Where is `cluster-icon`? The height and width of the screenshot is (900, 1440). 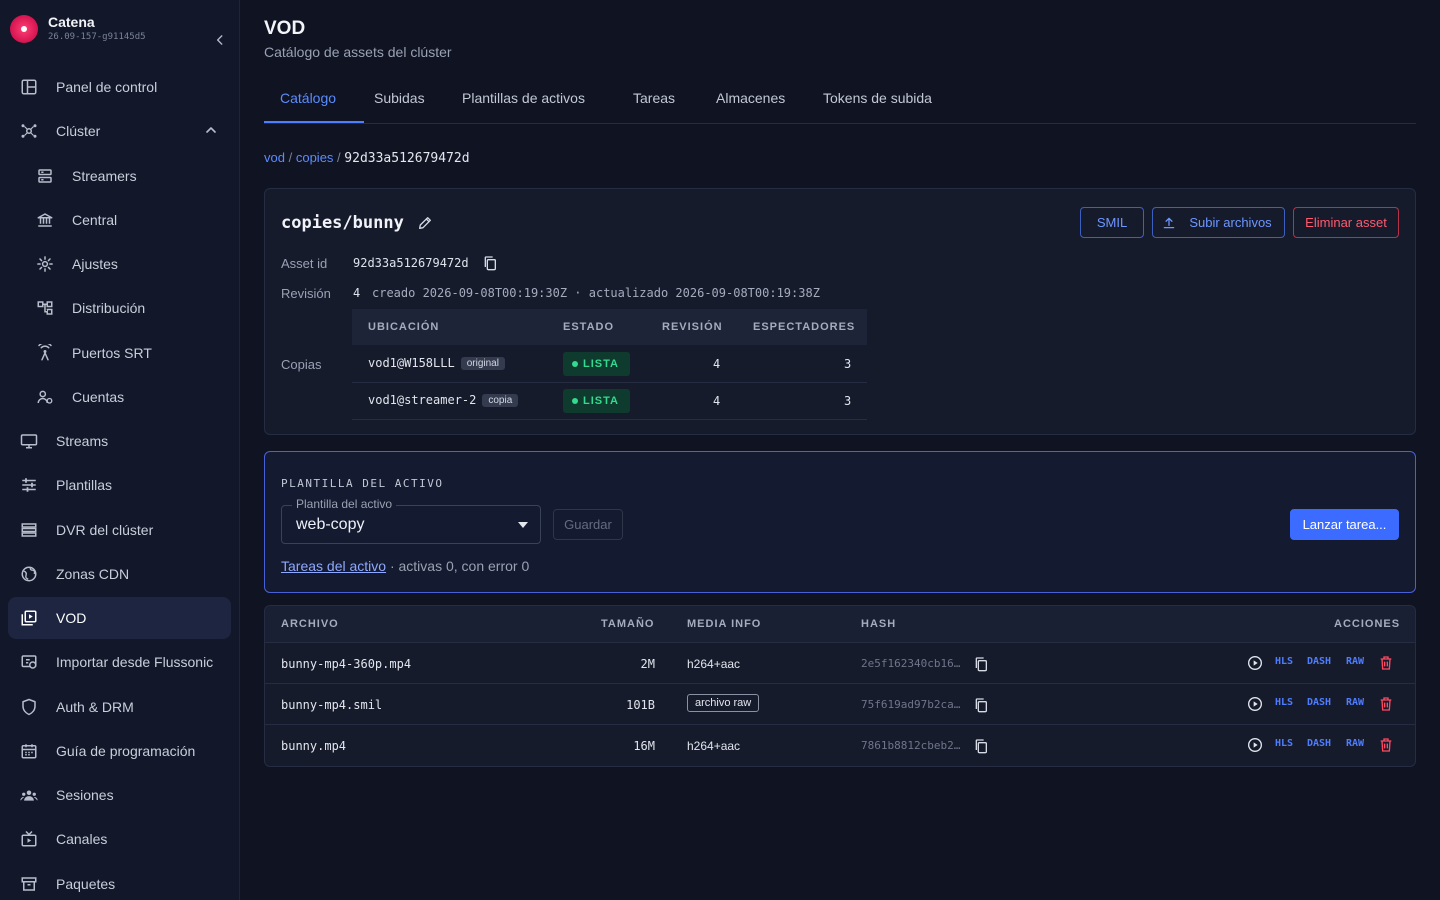 cluster-icon is located at coordinates (29, 131).